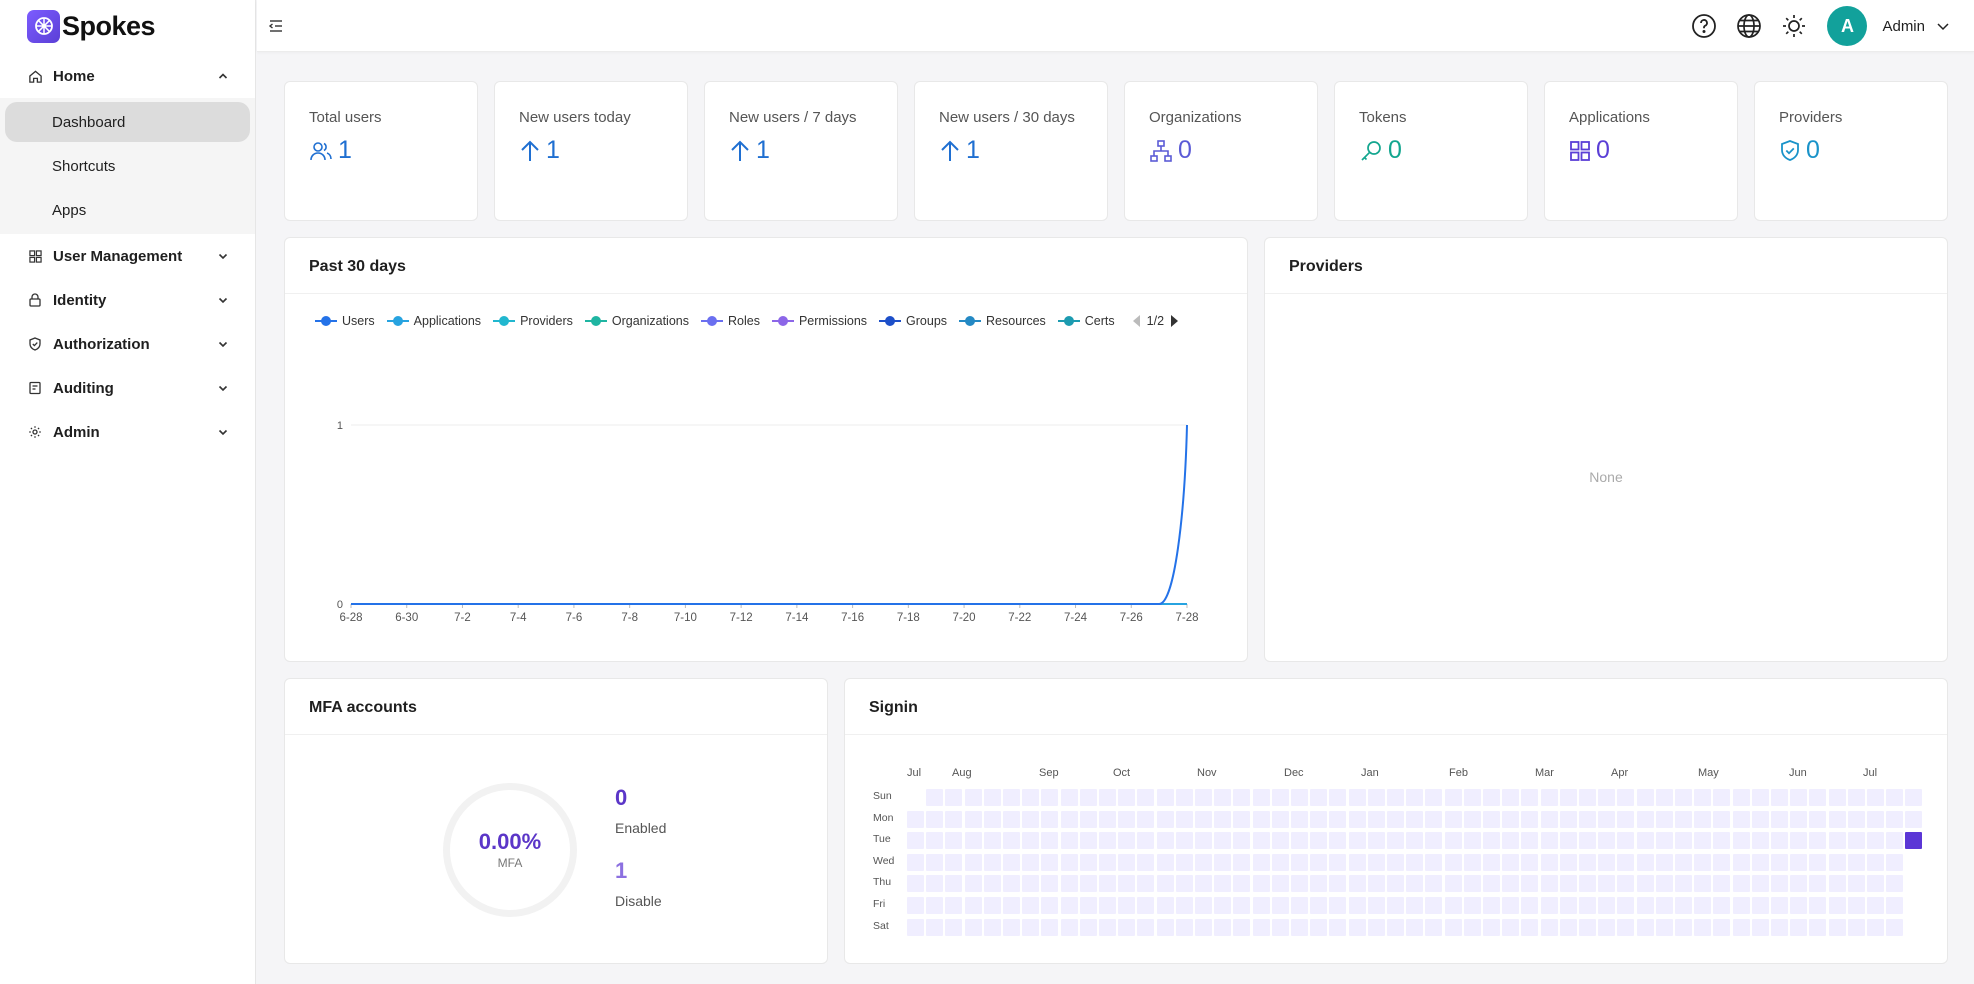 Image resolution: width=1974 pixels, height=984 pixels. Describe the element at coordinates (636, 321) in the screenshot. I see `legend-item-organizations: Organizations` at that location.